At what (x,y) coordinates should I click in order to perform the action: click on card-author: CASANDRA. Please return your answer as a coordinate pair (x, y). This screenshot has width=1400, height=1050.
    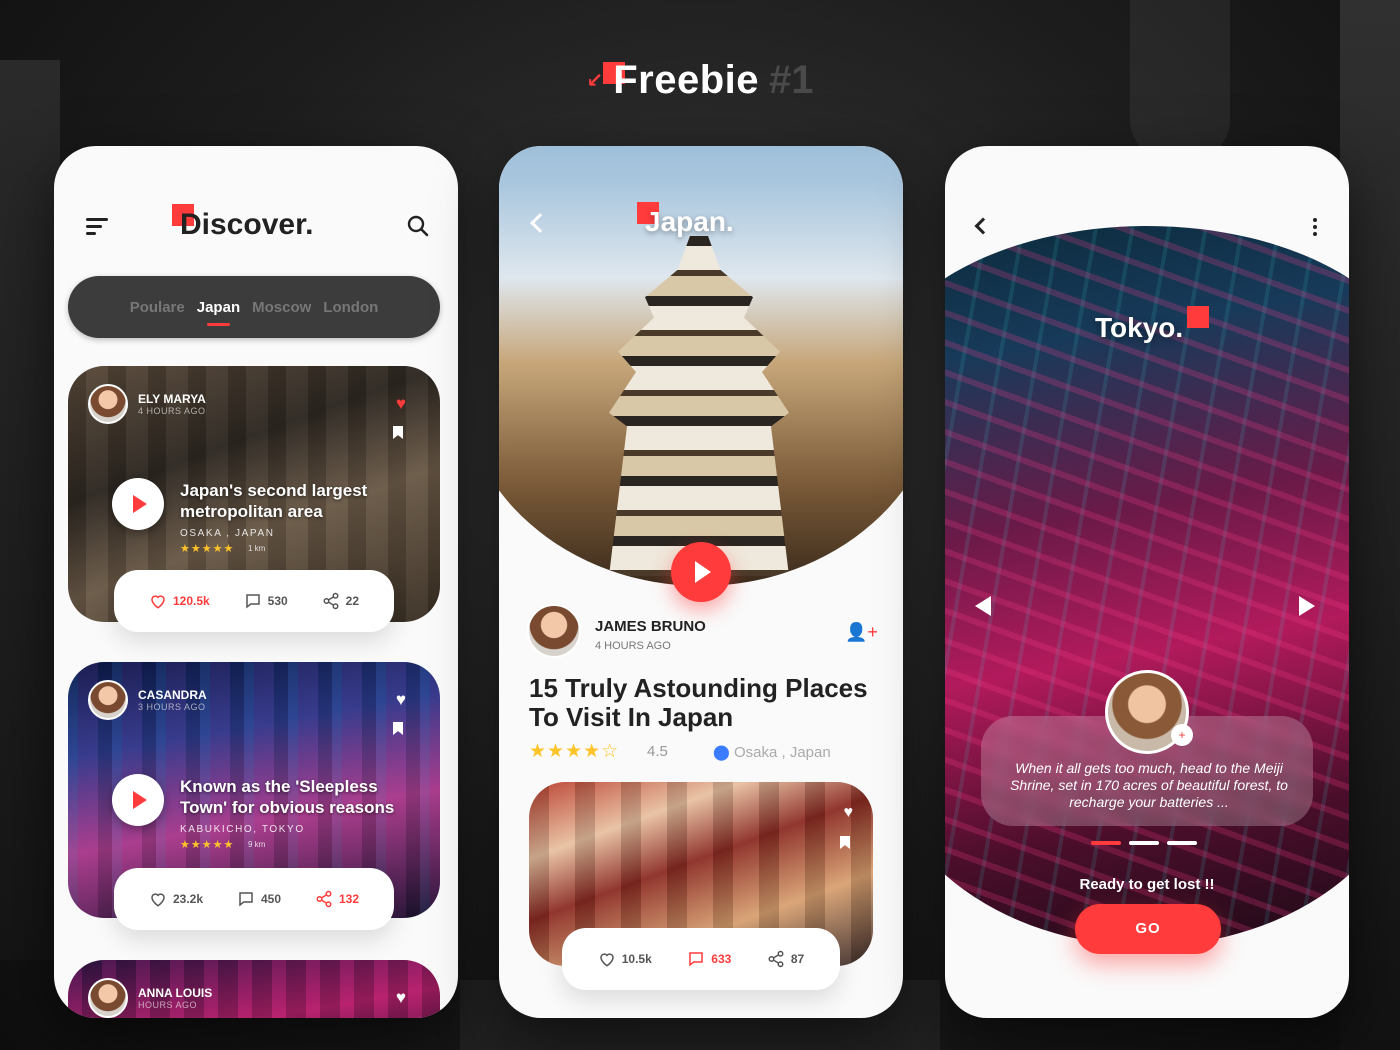
    Looking at the image, I should click on (172, 695).